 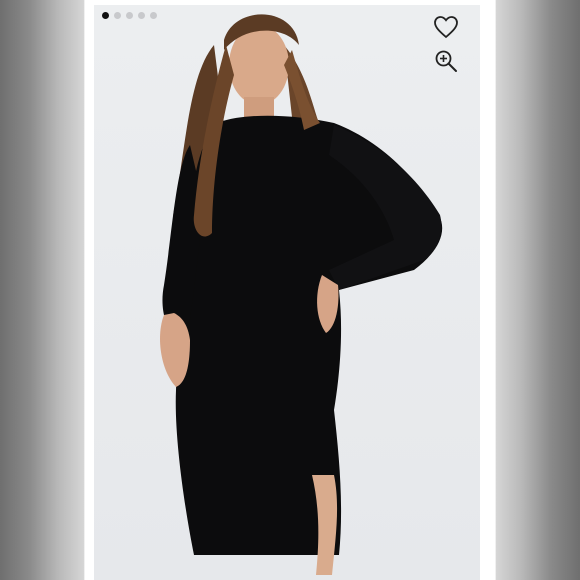 I want to click on carousel-indicators, so click(x=129, y=15).